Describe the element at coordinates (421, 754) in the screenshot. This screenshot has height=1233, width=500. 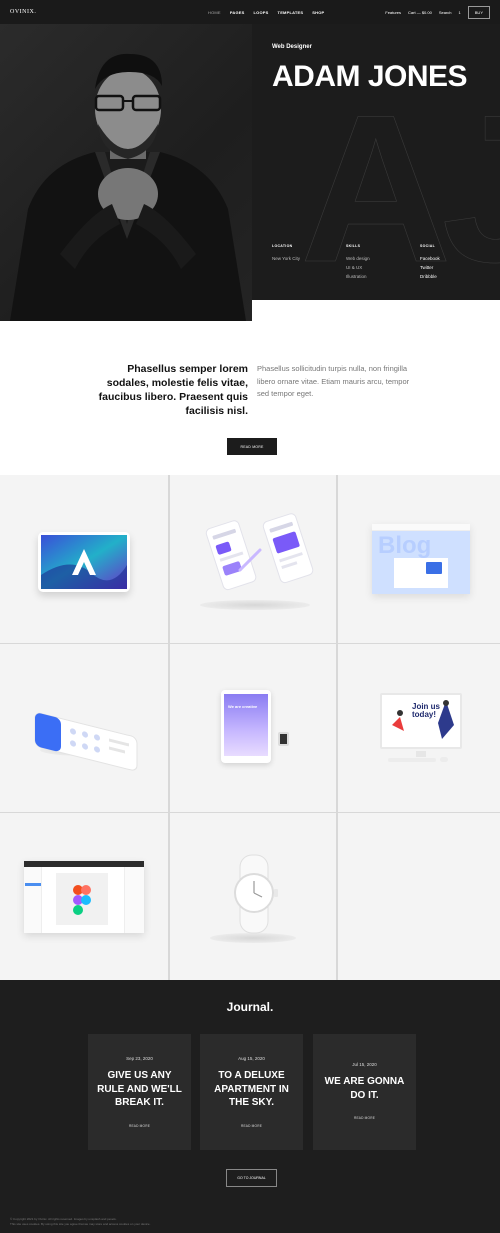
I see `monitor-stand` at that location.